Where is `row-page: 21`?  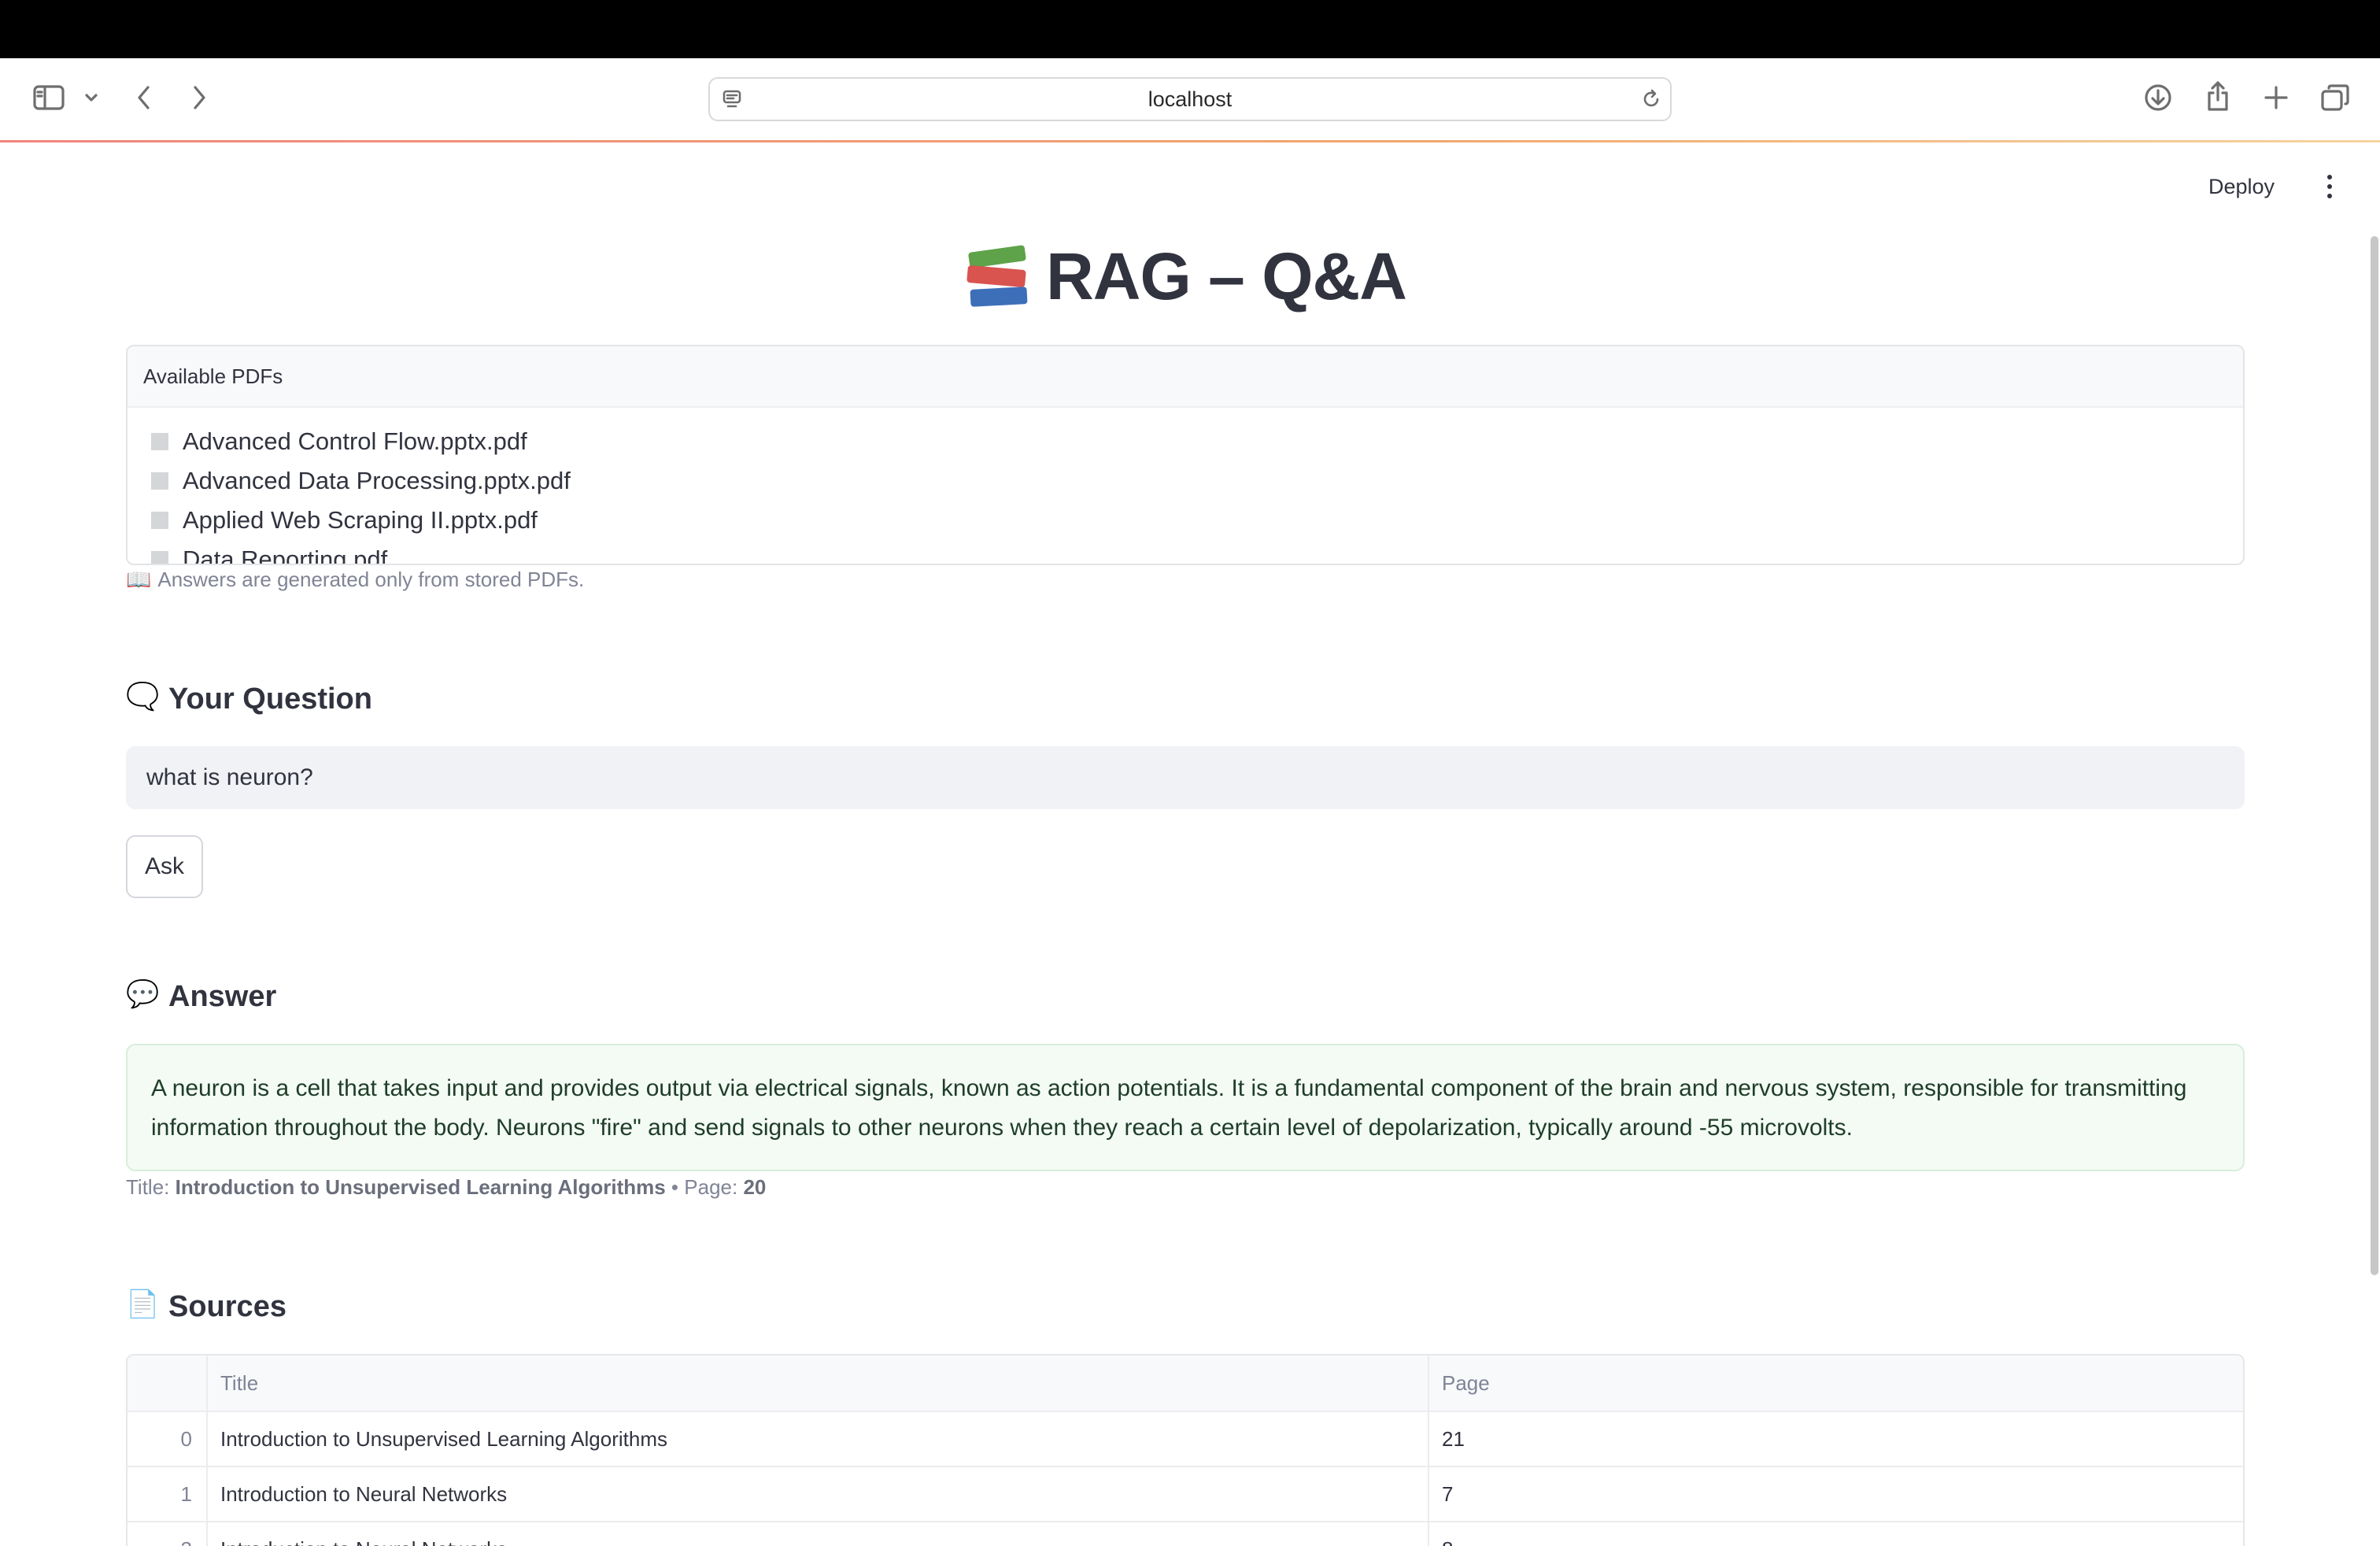
row-page: 21 is located at coordinates (1836, 1439).